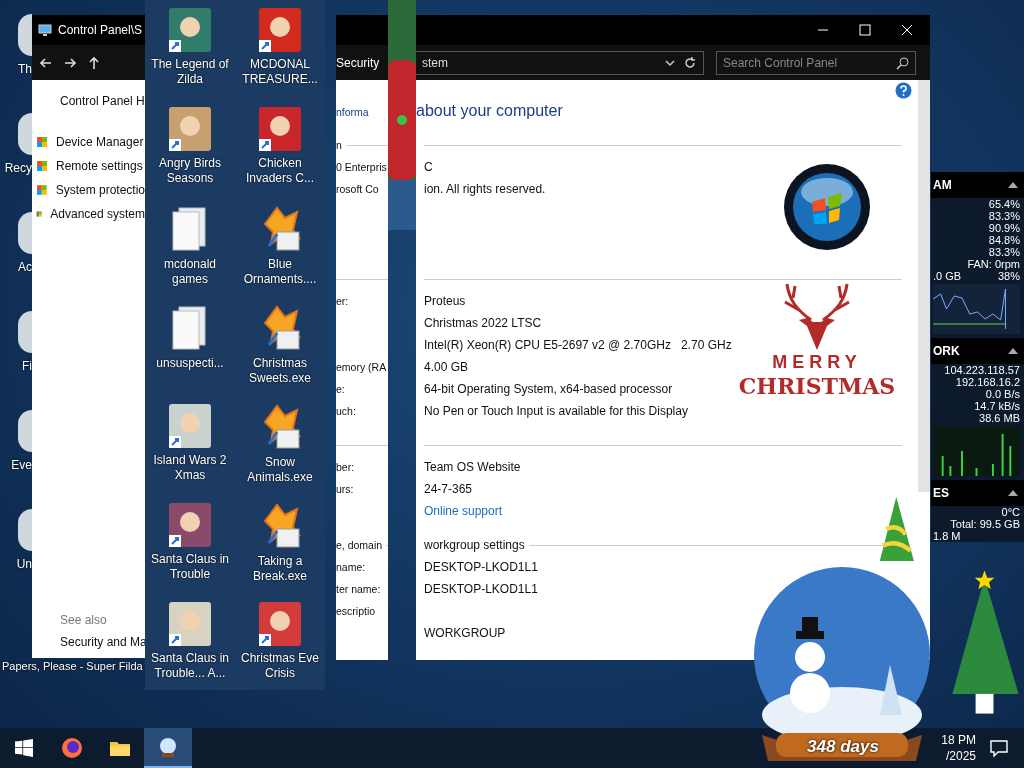 This screenshot has height=768, width=1024. I want to click on desktop-icon-label: The Legend of Zilda, so click(190, 72).